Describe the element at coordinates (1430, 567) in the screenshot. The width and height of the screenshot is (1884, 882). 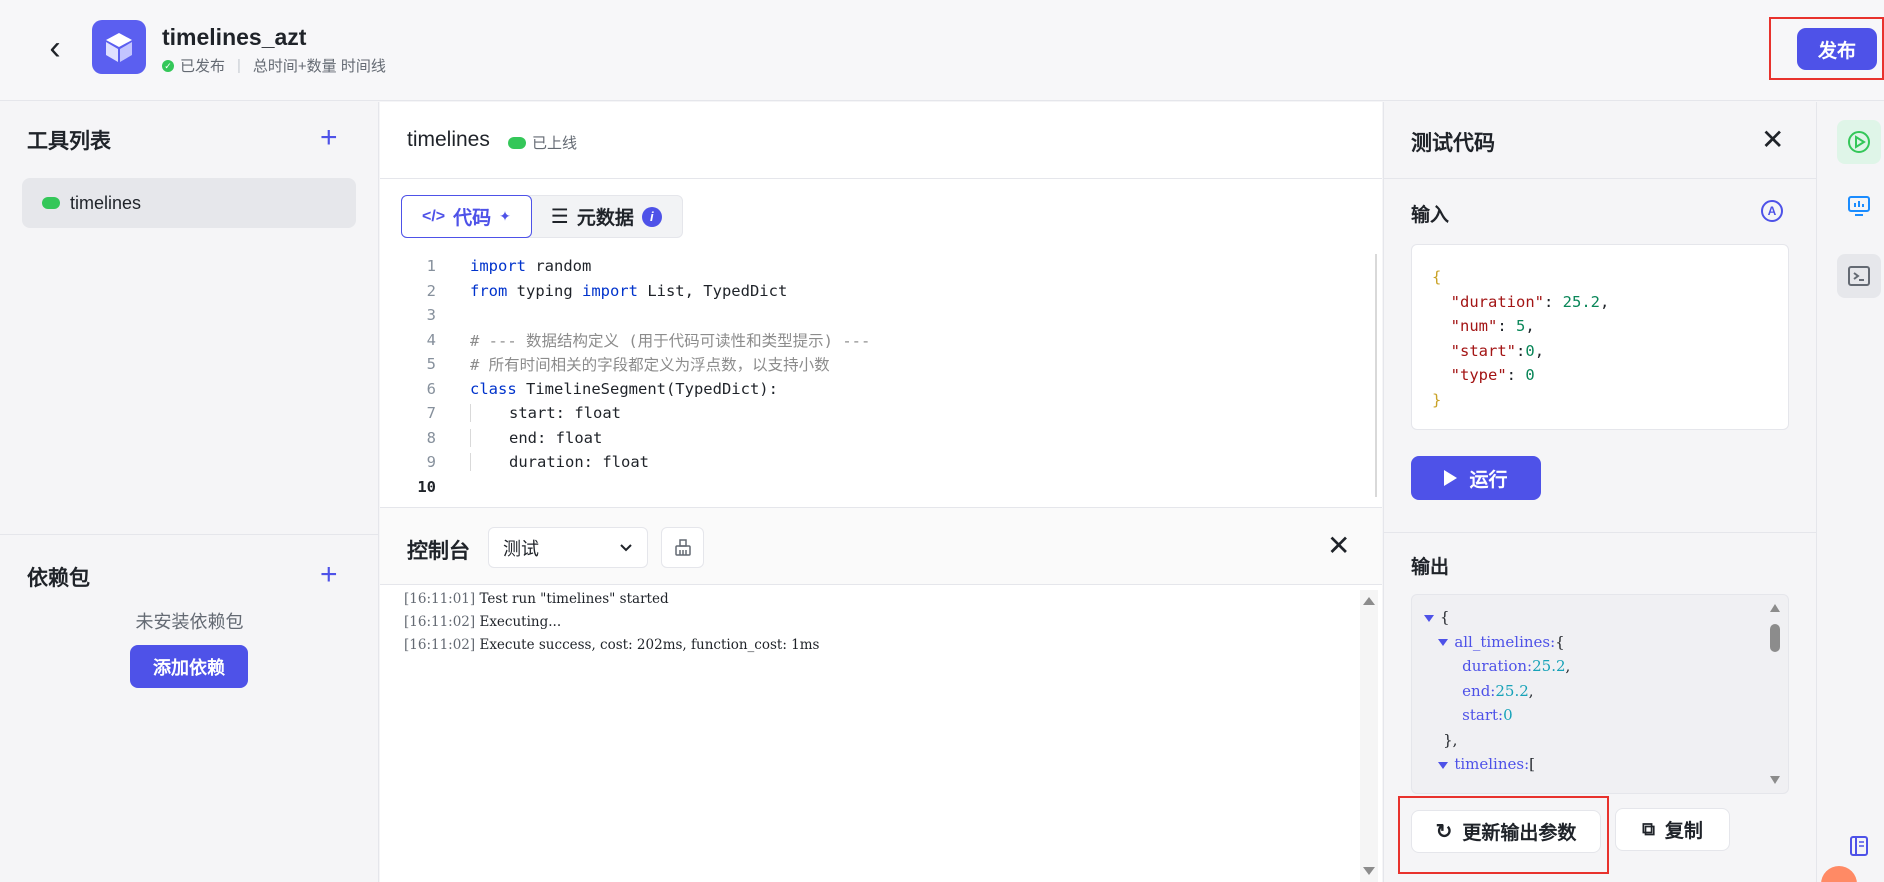
I see `output-label: 输出` at that location.